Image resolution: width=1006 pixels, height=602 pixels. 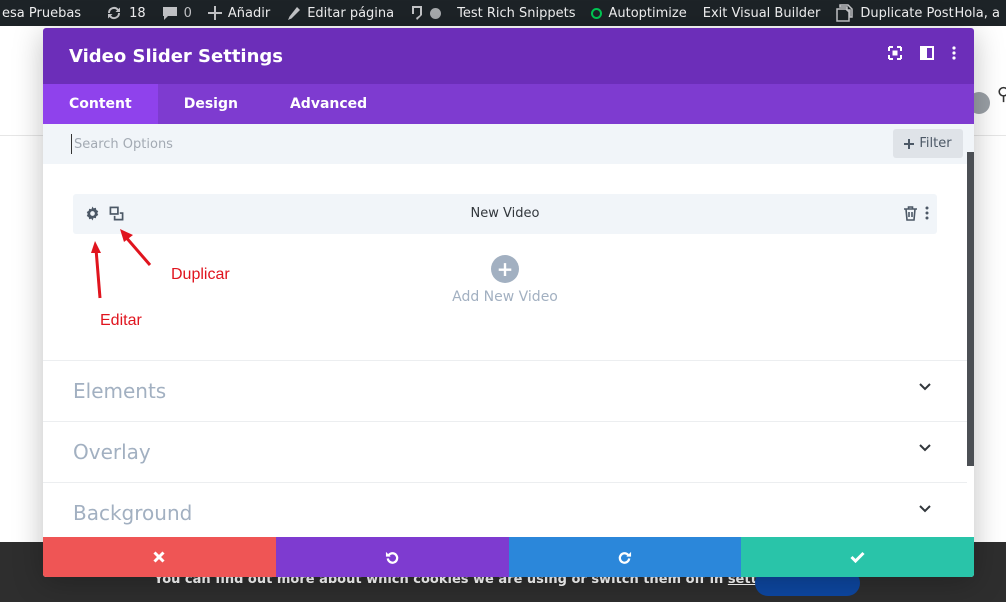 What do you see at coordinates (200, 274) in the screenshot?
I see `annotation-duplicate-label: Duplicar` at bounding box center [200, 274].